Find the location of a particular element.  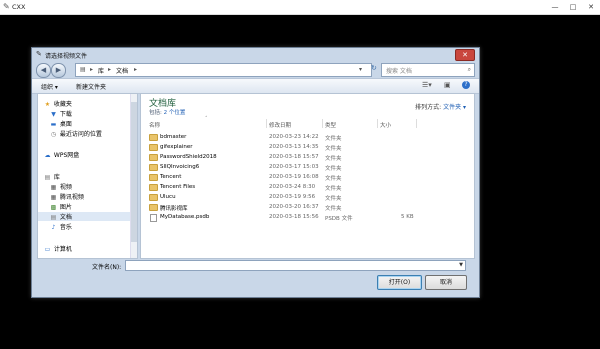

organize-button: 组织 ▾ is located at coordinates (49, 86).